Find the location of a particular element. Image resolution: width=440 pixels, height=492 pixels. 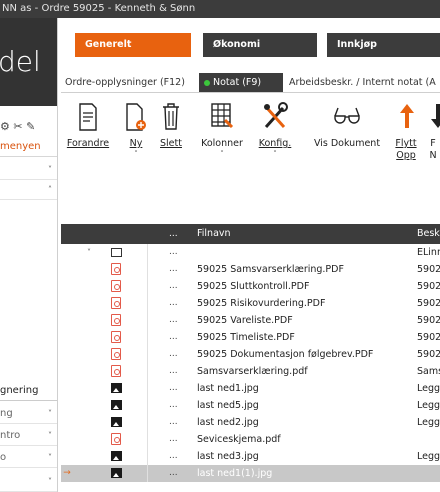

tab-notat-label: Notat (F9) is located at coordinates (237, 82).